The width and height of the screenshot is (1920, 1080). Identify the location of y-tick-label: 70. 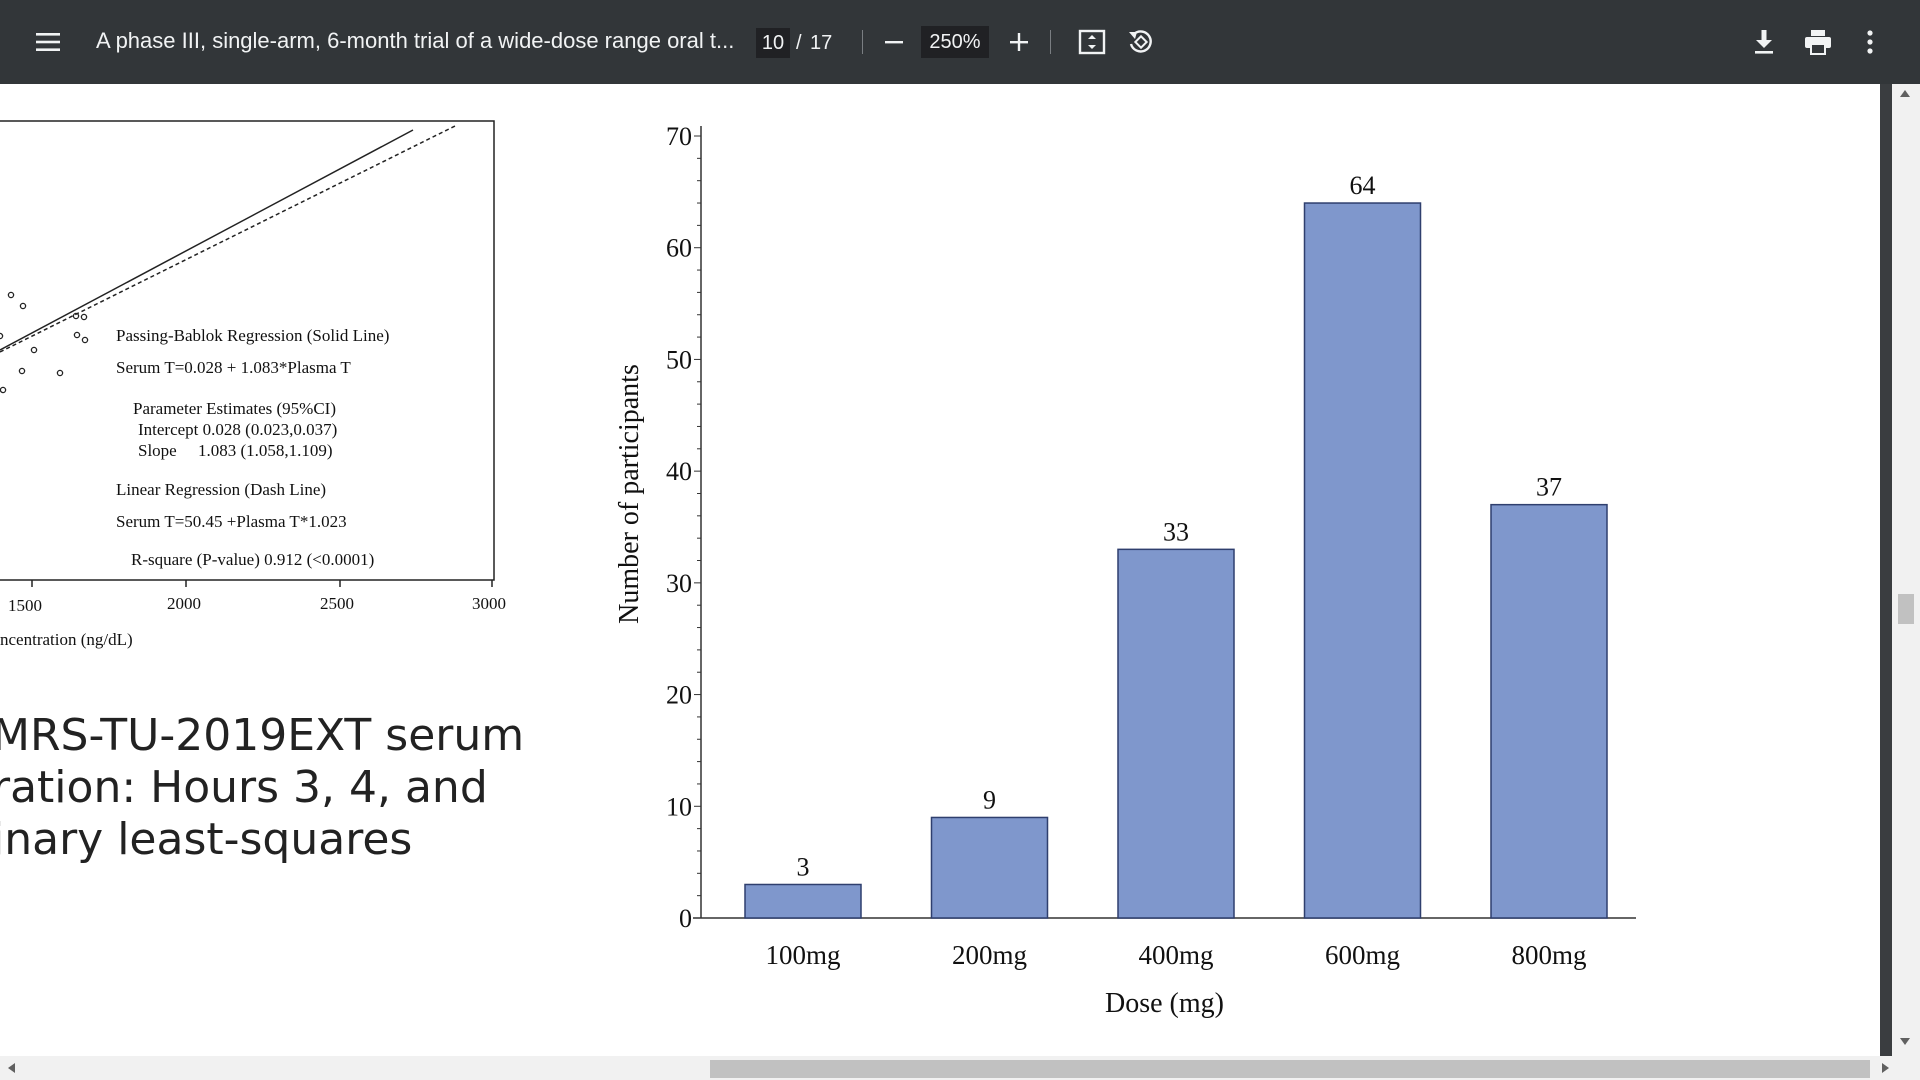
(679, 136).